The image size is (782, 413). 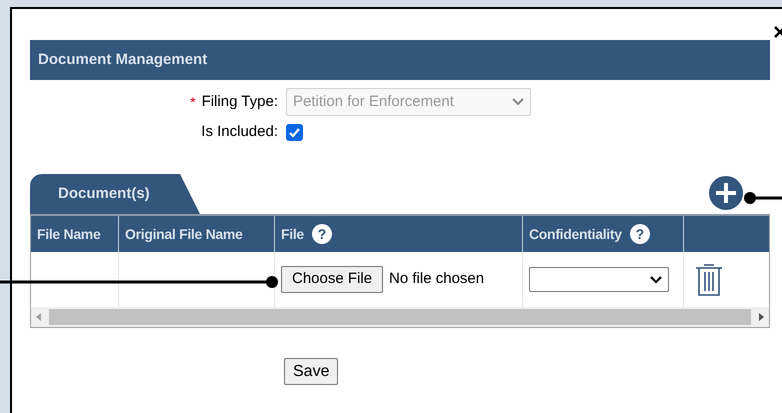 What do you see at coordinates (709, 280) in the screenshot?
I see `trash-icon` at bounding box center [709, 280].